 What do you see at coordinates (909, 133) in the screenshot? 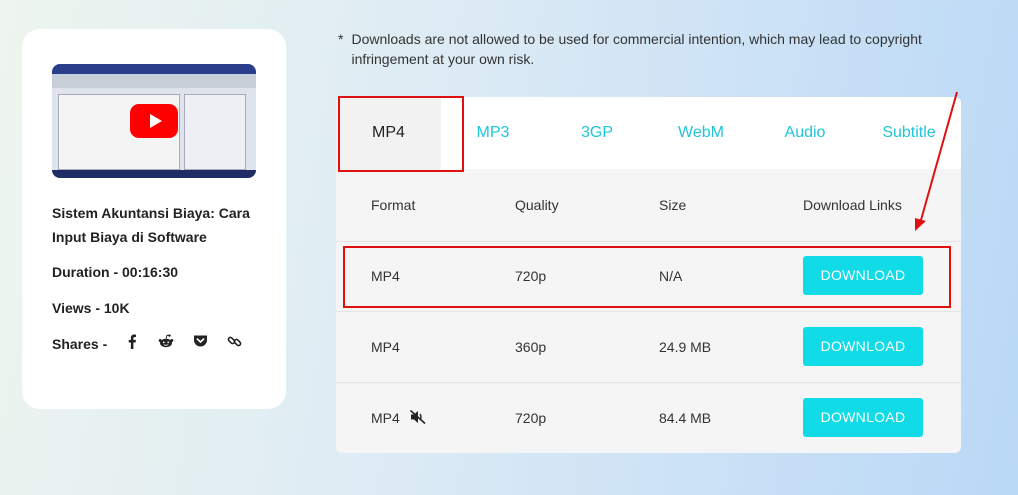
I see `tab-subtitle: Subtitle` at bounding box center [909, 133].